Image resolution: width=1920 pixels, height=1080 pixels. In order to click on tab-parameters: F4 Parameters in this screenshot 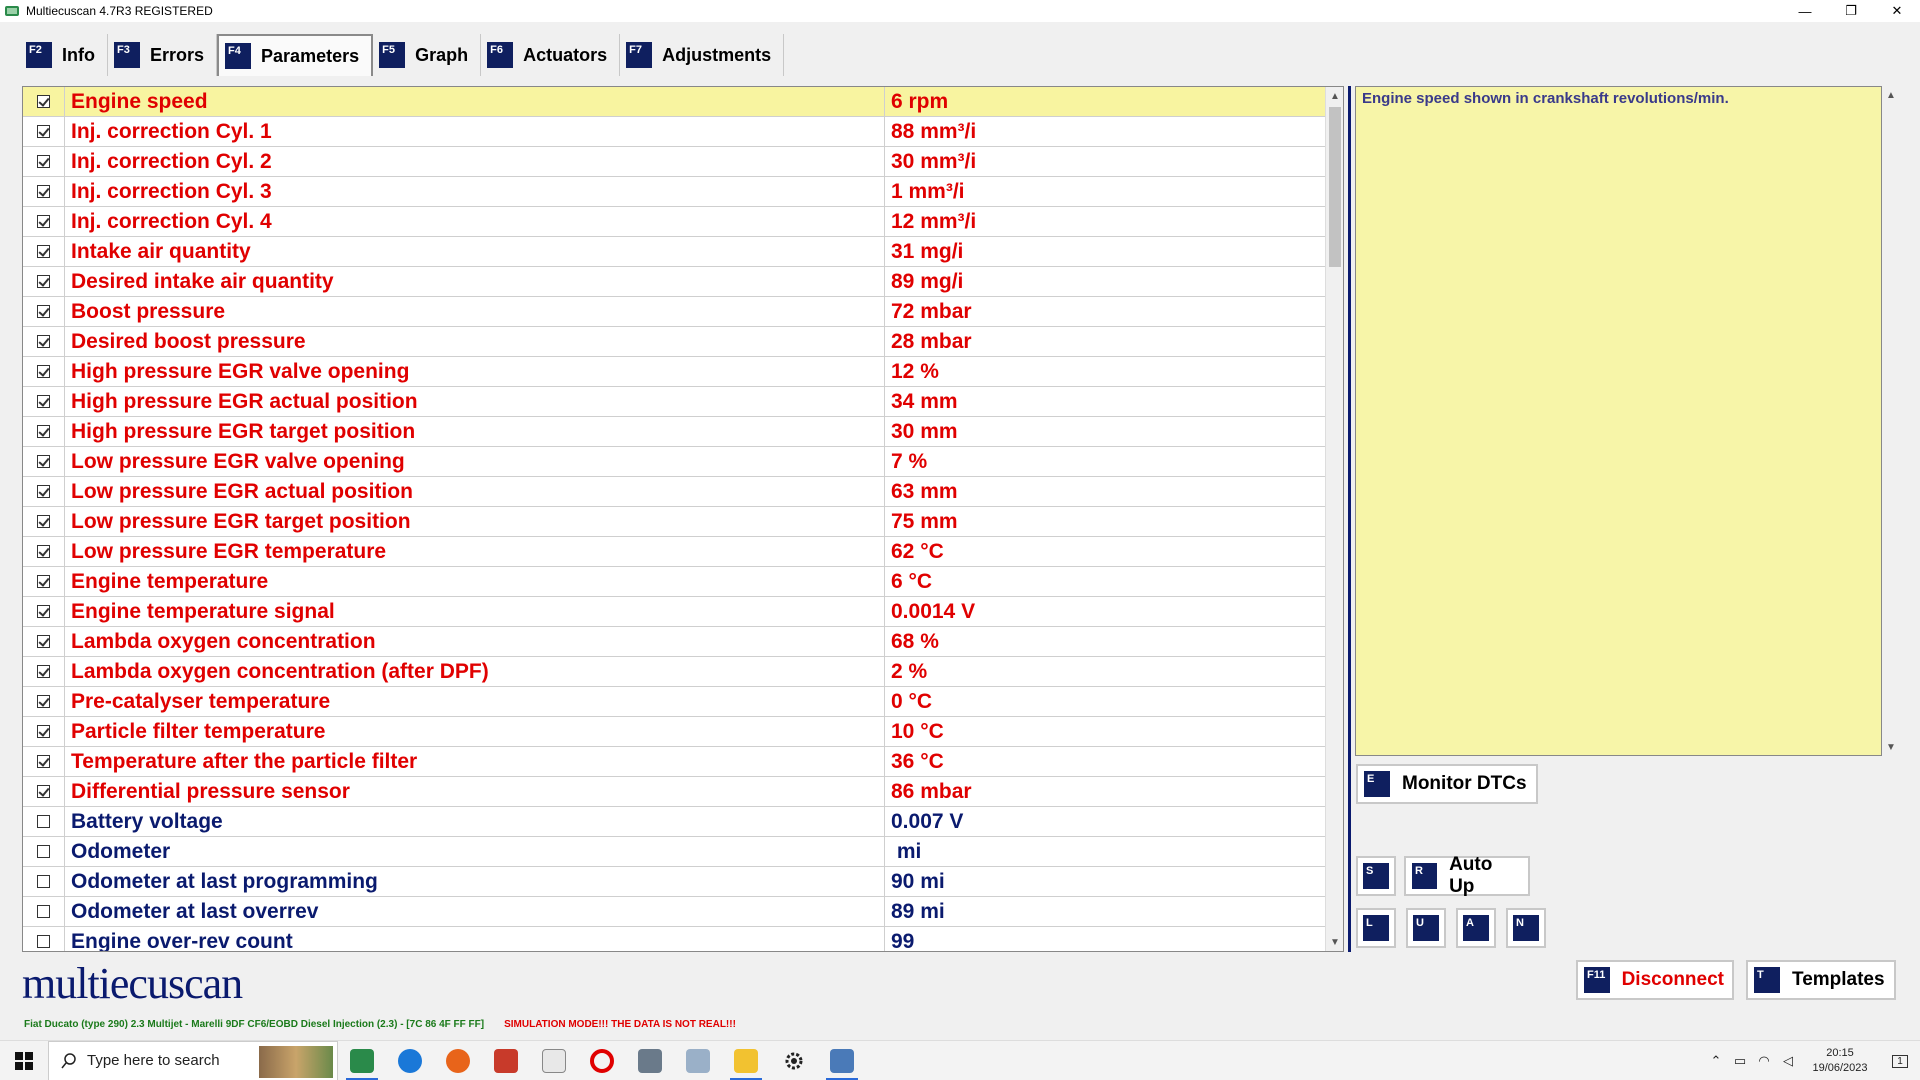, I will do `click(295, 55)`.